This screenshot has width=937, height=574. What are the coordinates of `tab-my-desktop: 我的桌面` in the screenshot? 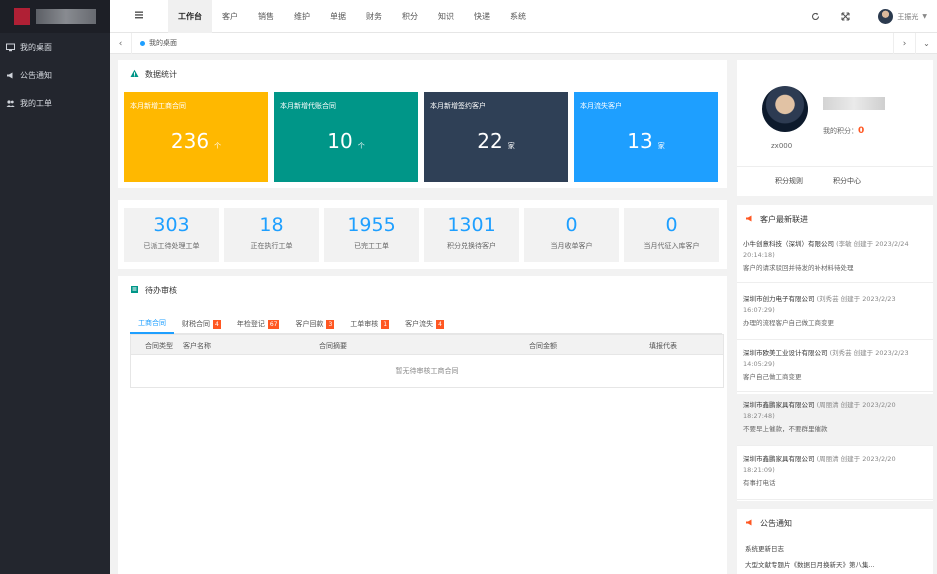 It's located at (158, 43).